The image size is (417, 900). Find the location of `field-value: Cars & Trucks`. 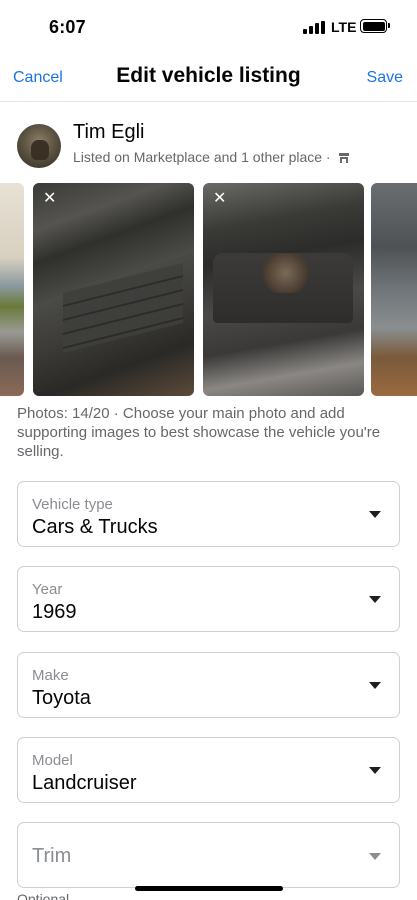

field-value: Cars & Trucks is located at coordinates (95, 527).